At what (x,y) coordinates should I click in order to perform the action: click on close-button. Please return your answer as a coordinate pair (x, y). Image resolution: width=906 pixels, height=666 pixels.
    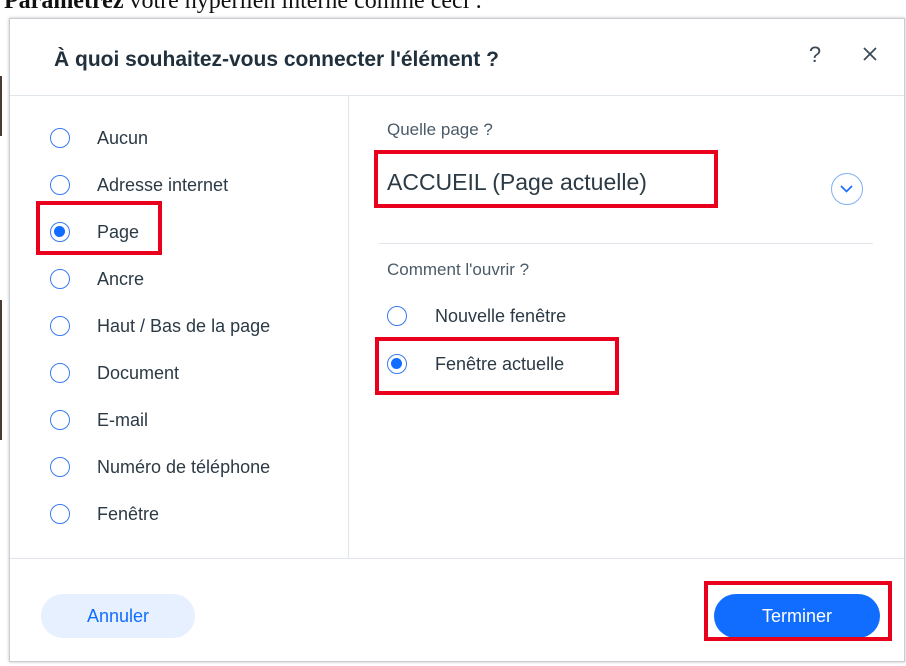
    Looking at the image, I should click on (870, 54).